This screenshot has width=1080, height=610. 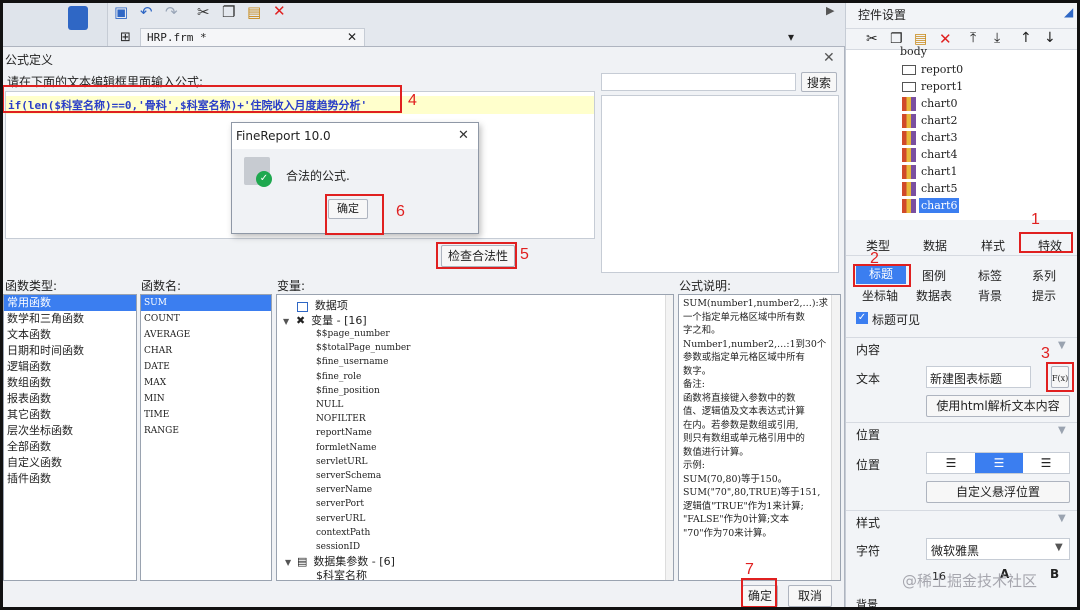 I want to click on align-center-icon: ☰, so click(x=999, y=463).